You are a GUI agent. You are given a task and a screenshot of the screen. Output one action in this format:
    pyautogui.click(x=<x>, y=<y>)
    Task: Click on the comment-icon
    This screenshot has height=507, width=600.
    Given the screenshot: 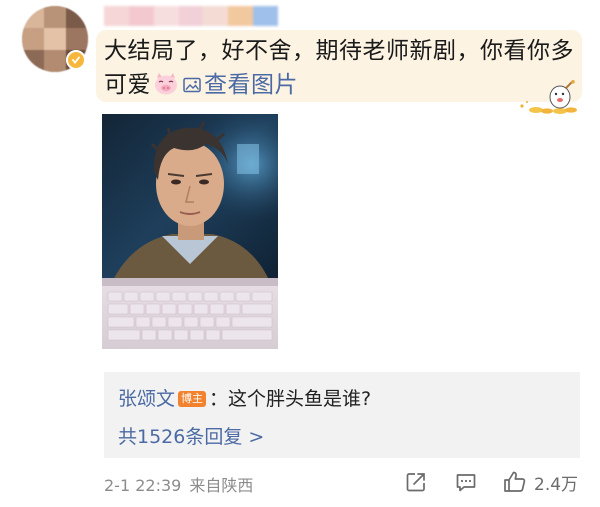 What is the action you would take?
    pyautogui.click(x=466, y=482)
    